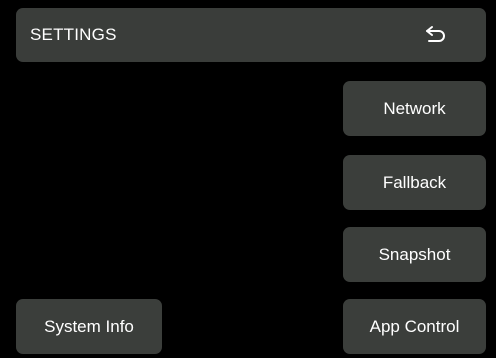 This screenshot has width=496, height=358. Describe the element at coordinates (414, 254) in the screenshot. I see `snapshot-button: Snapshot` at that location.